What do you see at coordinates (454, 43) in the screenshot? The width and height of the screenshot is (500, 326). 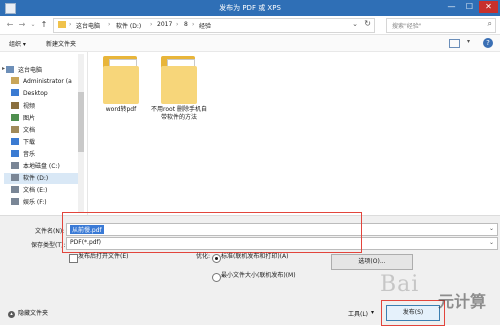 I see `view-options-icon` at bounding box center [454, 43].